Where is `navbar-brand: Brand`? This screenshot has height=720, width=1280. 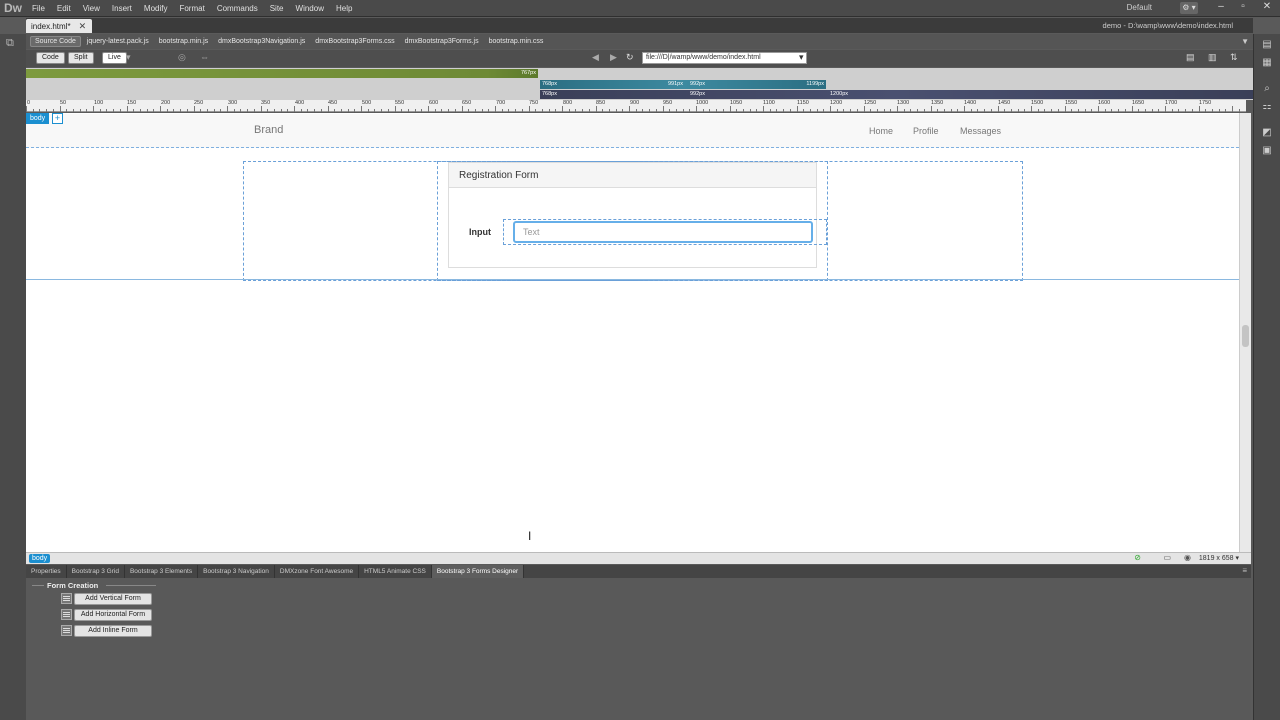 navbar-brand: Brand is located at coordinates (268, 130).